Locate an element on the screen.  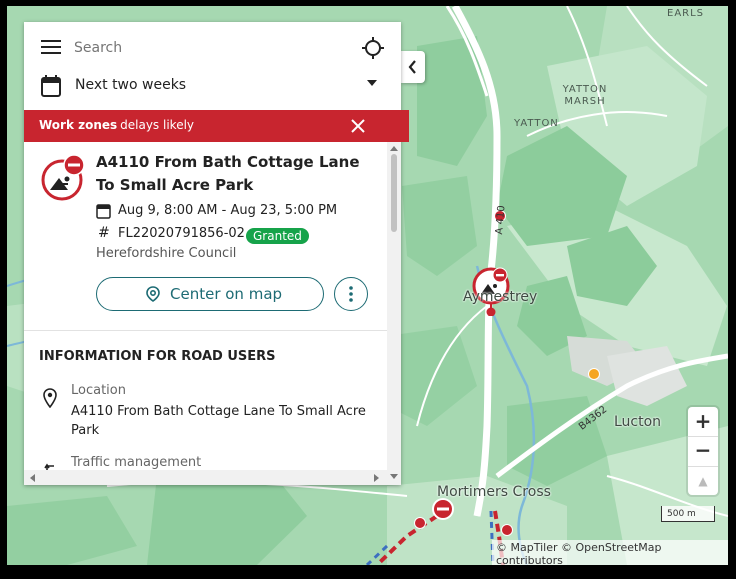
menu-icon is located at coordinates (51, 47).